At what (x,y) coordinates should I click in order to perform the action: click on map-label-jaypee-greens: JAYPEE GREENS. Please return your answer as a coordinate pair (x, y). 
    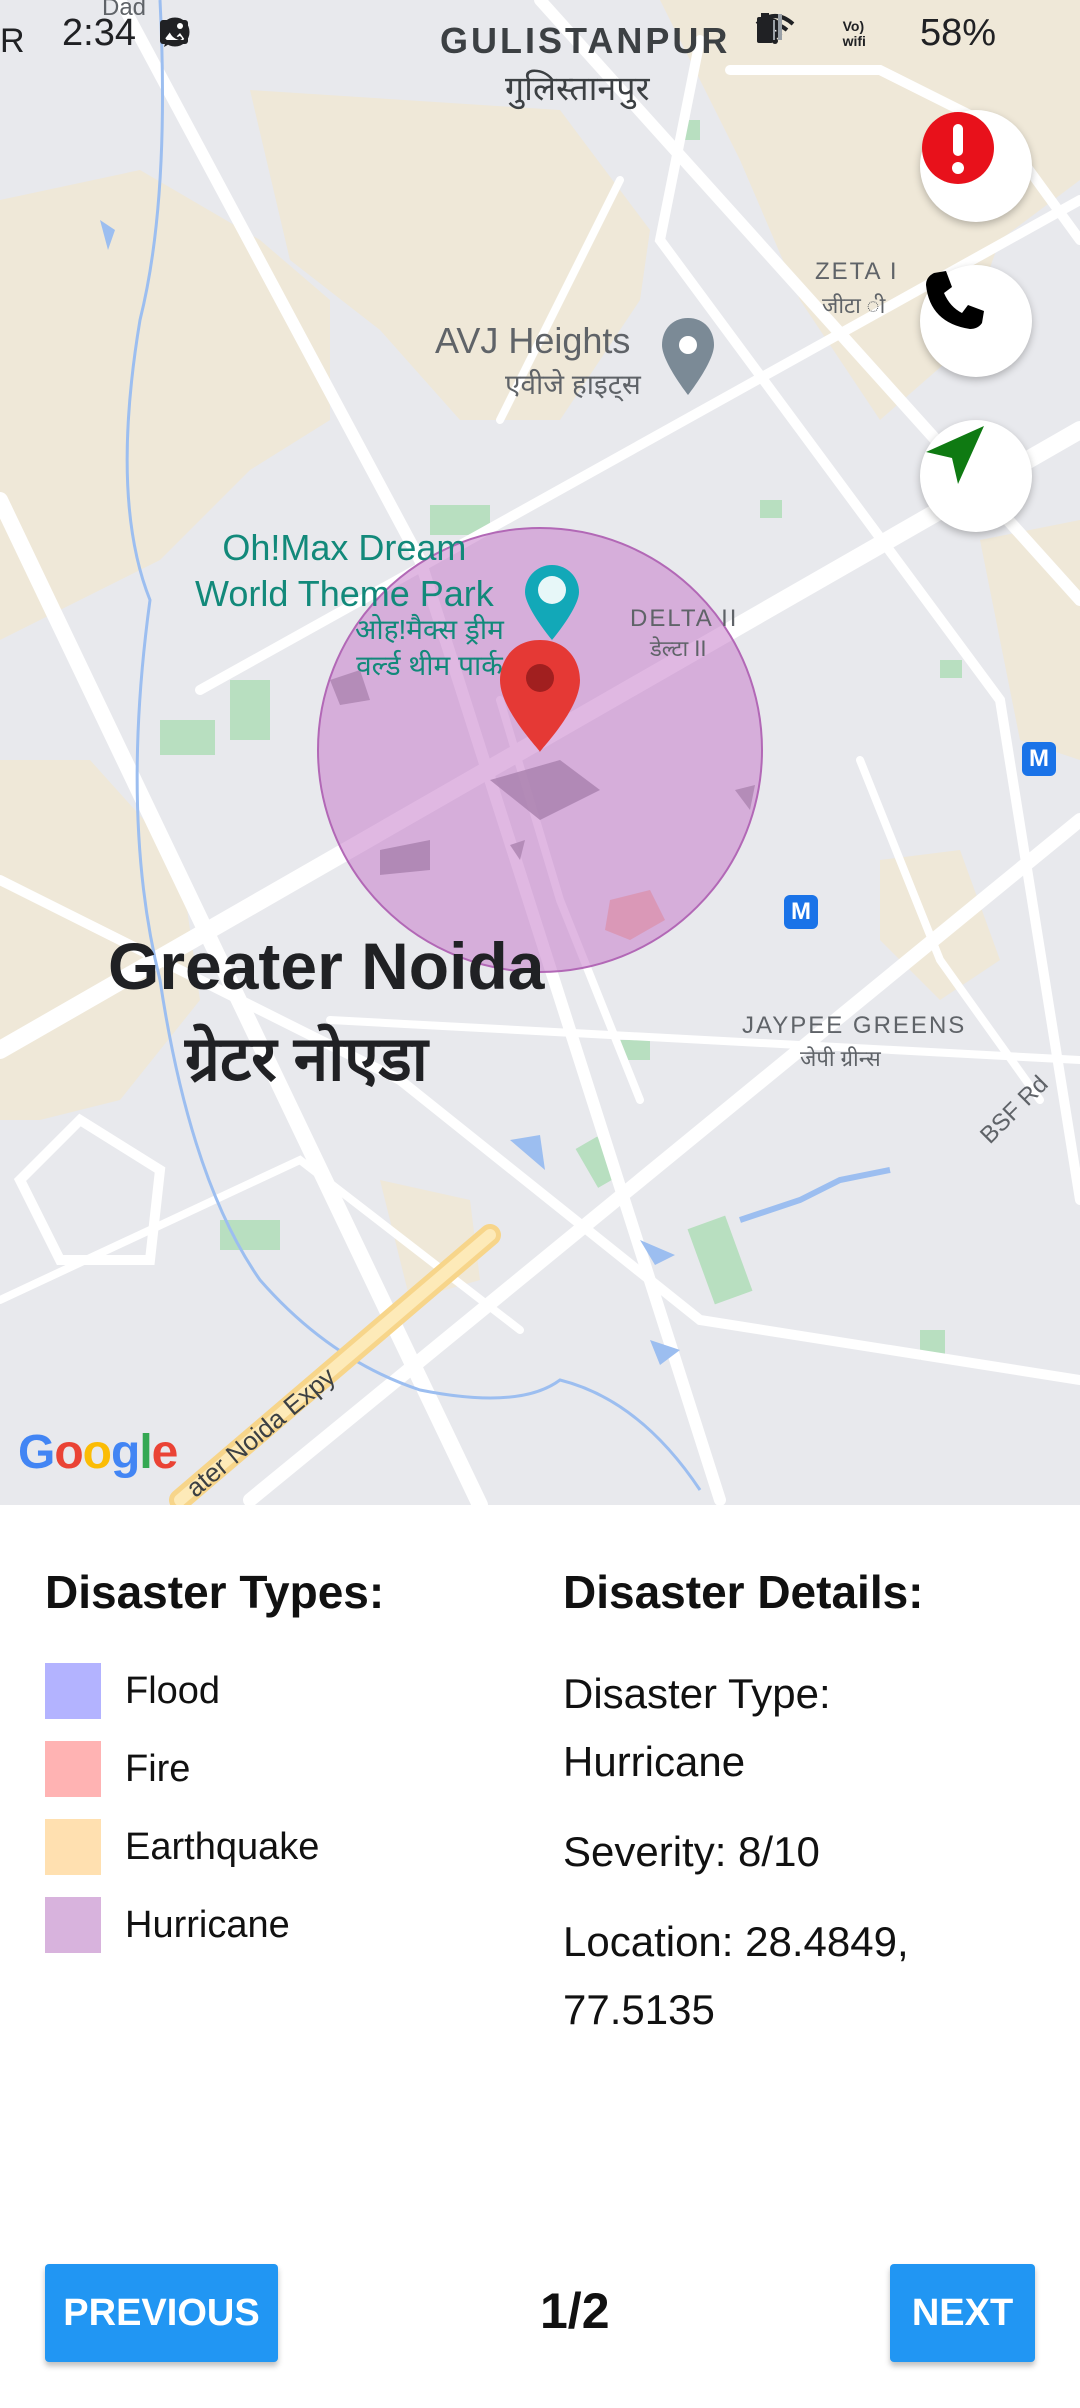
    Looking at the image, I should click on (854, 1025).